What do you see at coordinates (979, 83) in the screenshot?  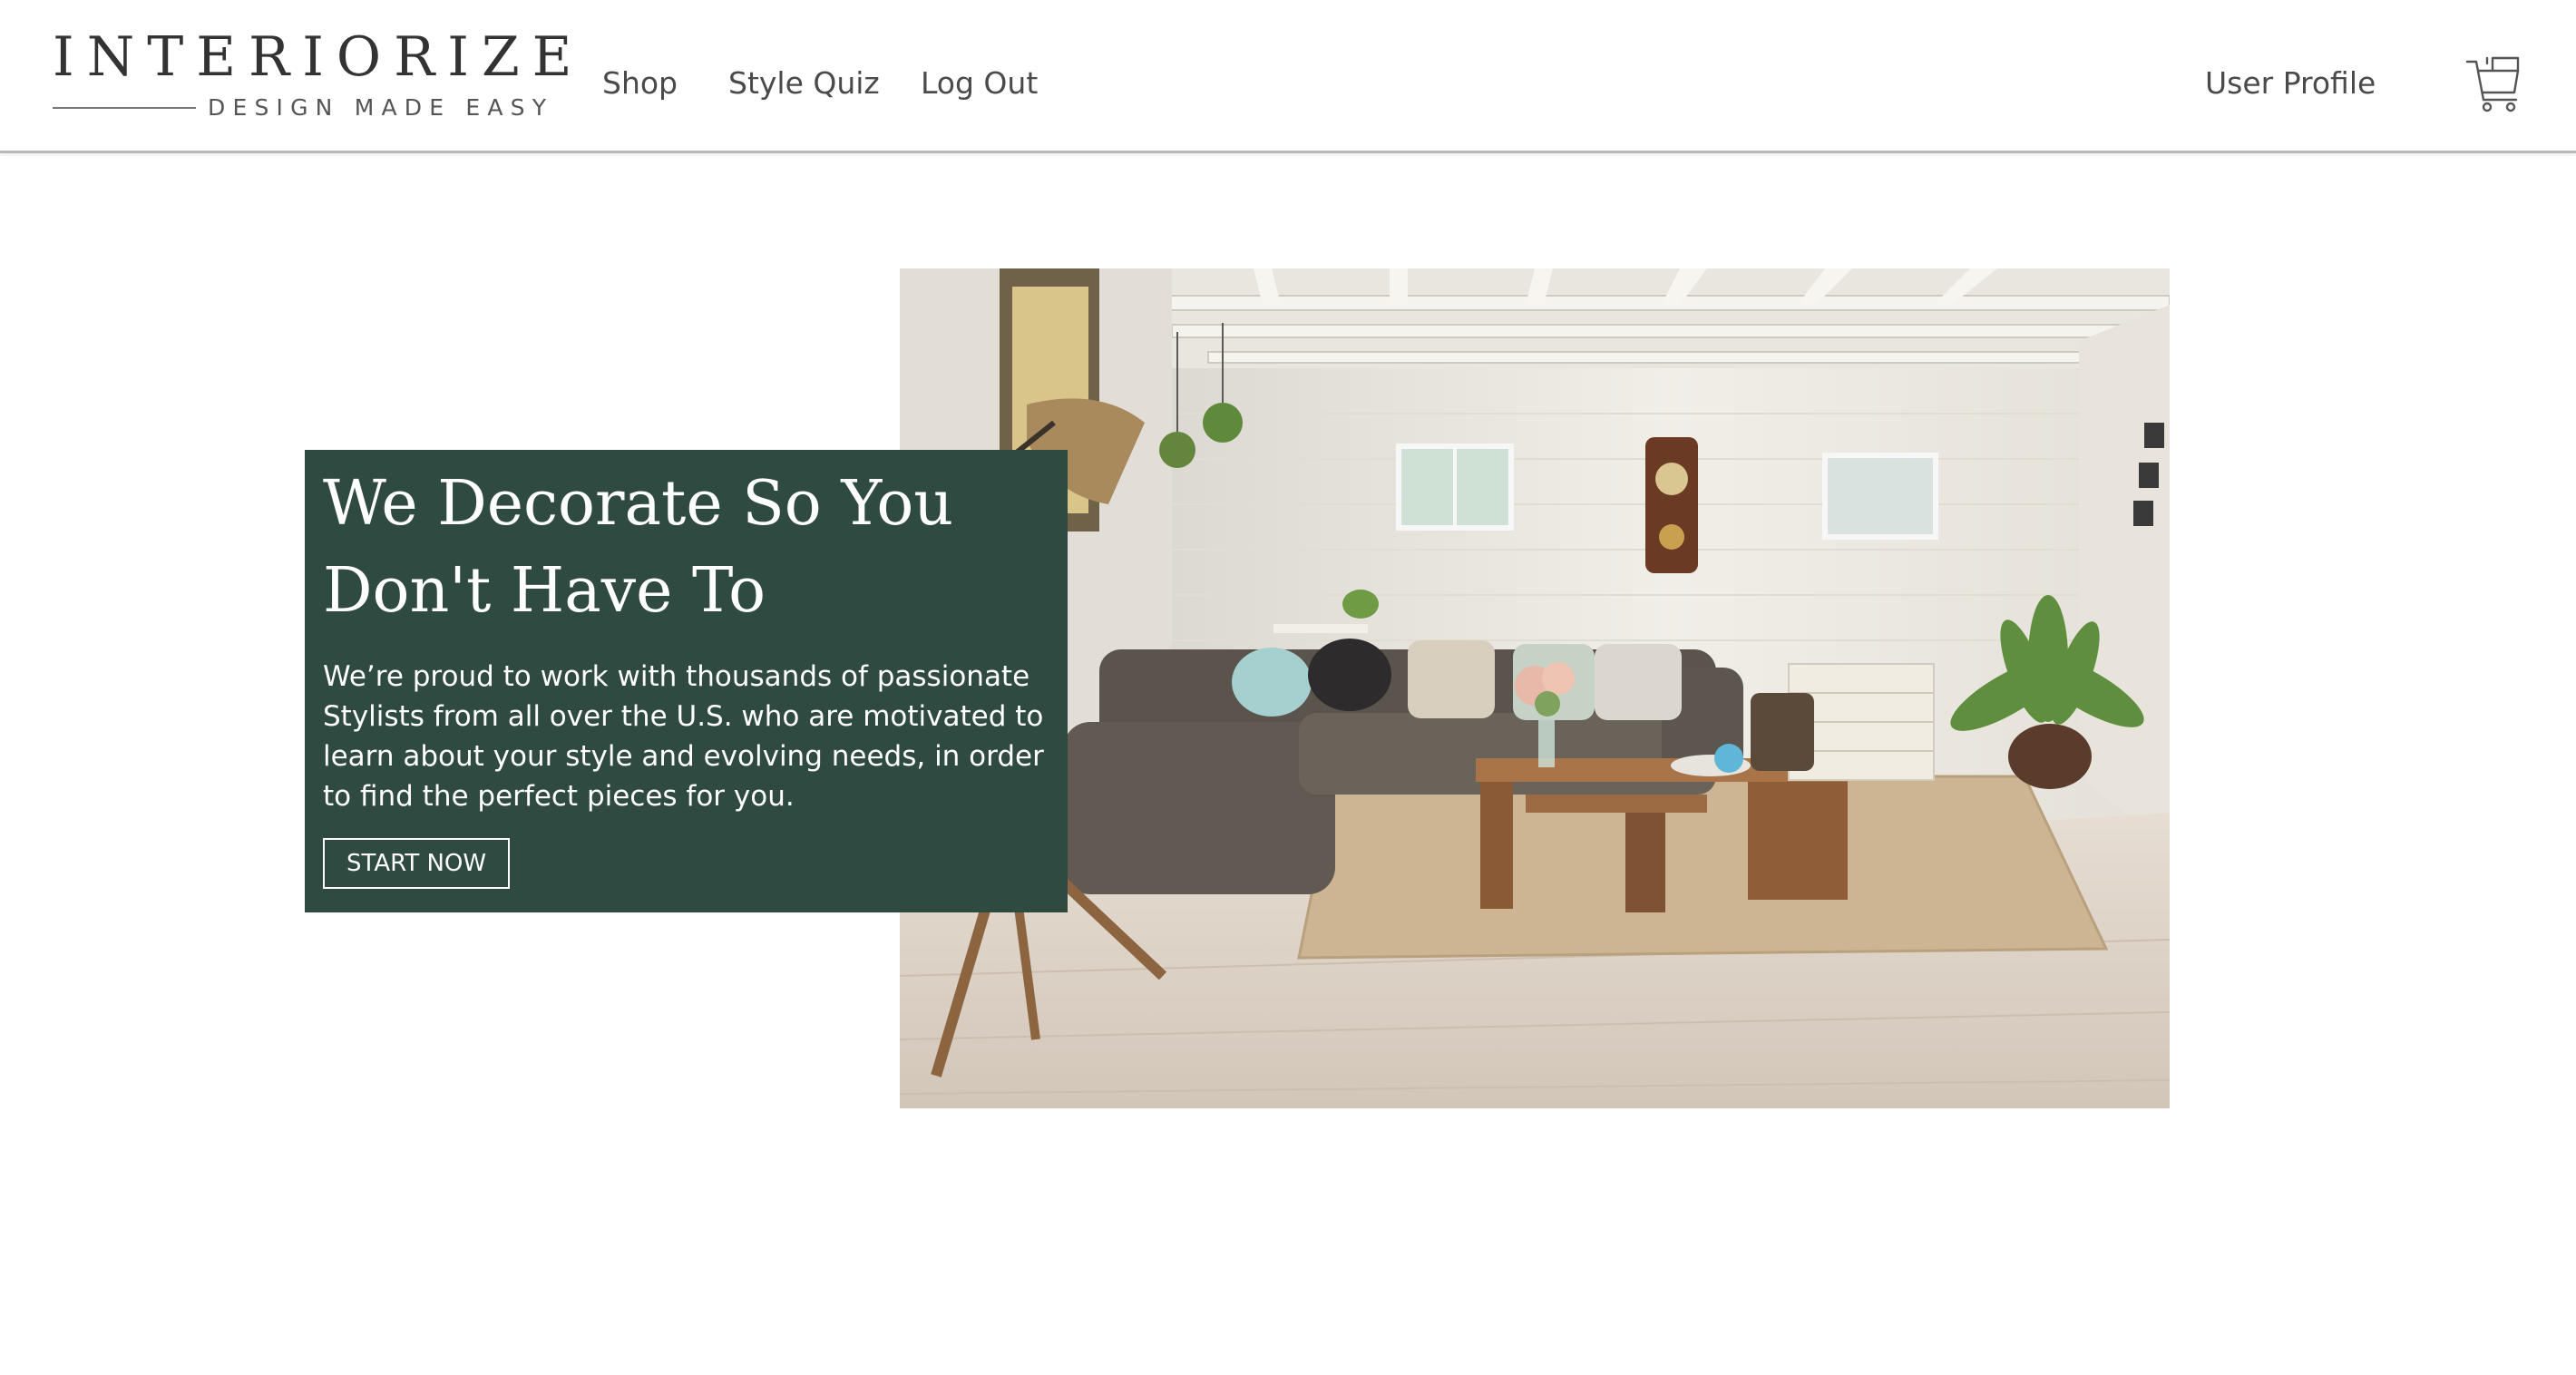 I see `nav-log-out-link: Log Out` at bounding box center [979, 83].